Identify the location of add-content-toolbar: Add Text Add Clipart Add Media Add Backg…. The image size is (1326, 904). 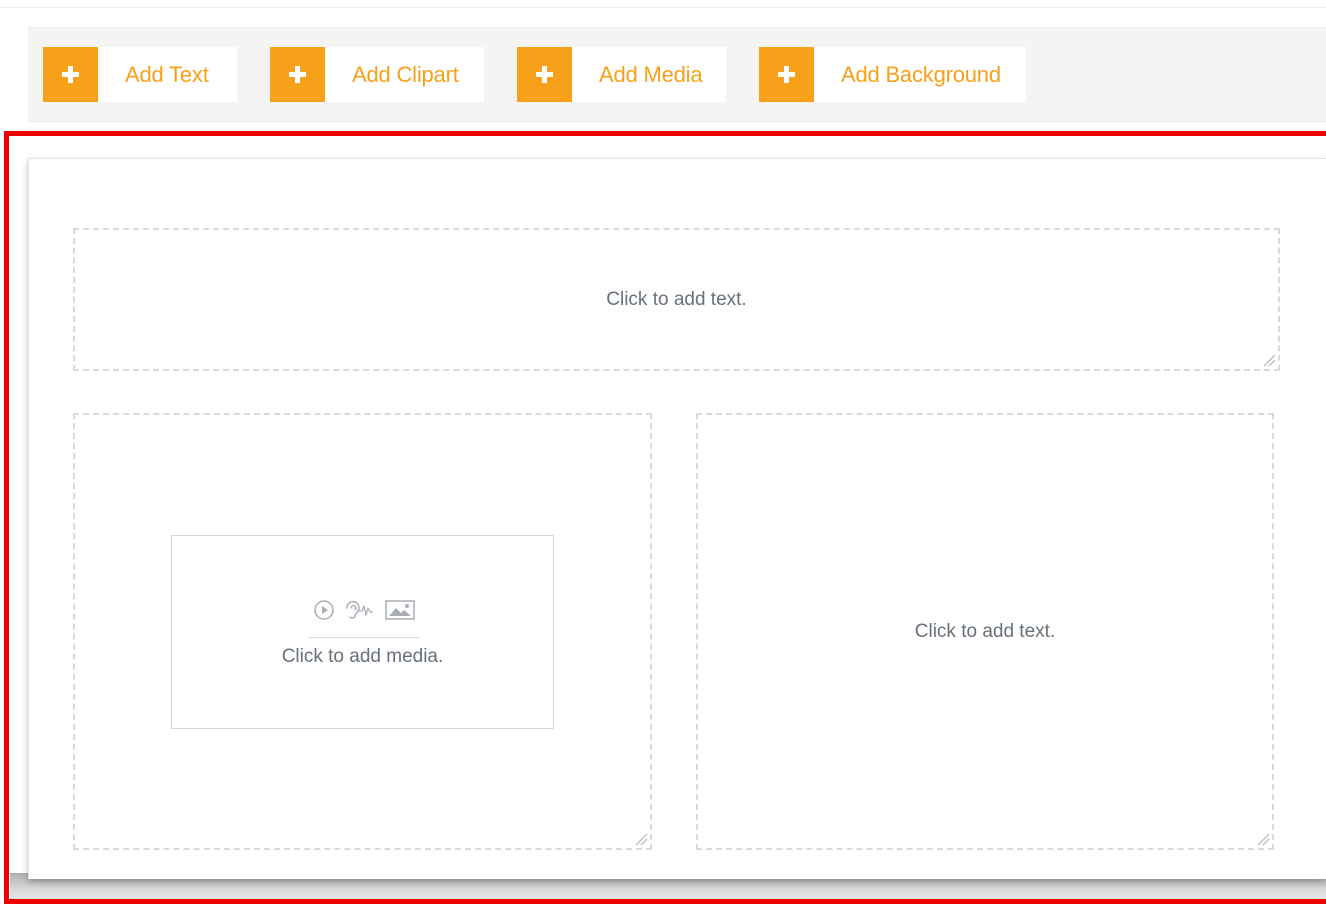
(677, 74).